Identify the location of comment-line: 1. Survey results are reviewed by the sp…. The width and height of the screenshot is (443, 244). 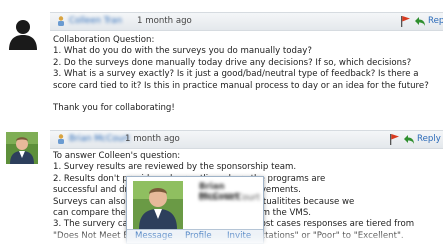
(175, 167).